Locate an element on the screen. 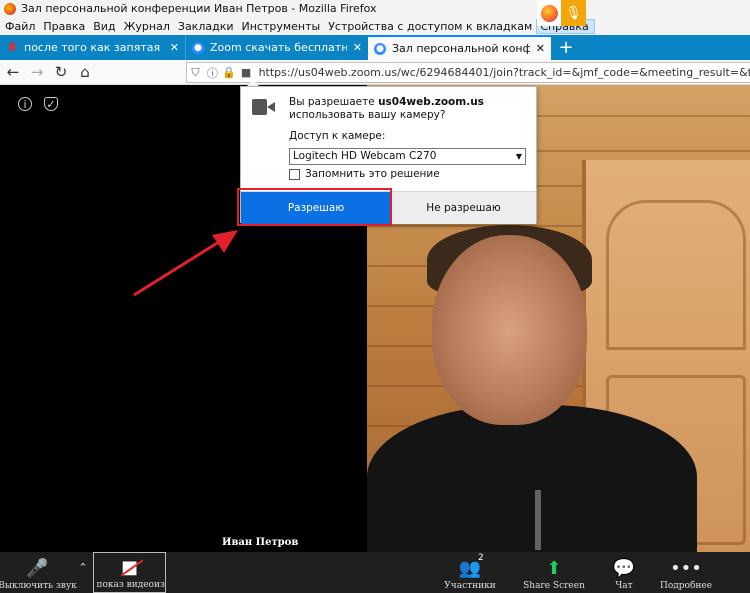 Image resolution: width=750 pixels, height=593 pixels. forward-arrow-icon: → is located at coordinates (37, 72).